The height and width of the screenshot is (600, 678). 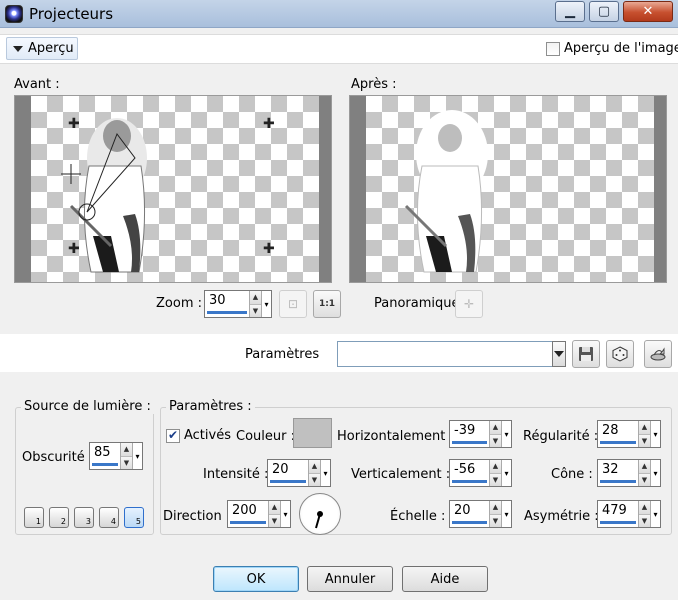 I want to click on ok-button: OK, so click(x=256, y=579).